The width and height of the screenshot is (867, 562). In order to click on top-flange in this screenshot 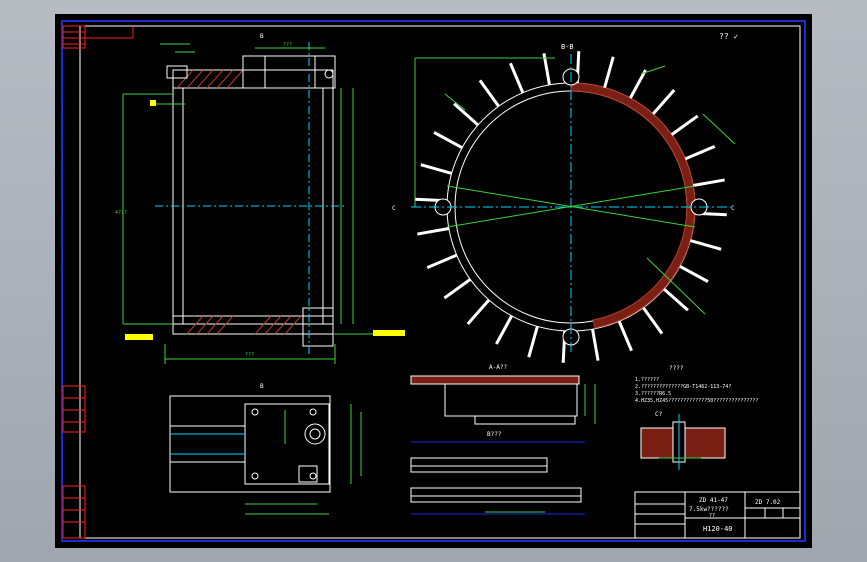, I will do `click(289, 72)`.